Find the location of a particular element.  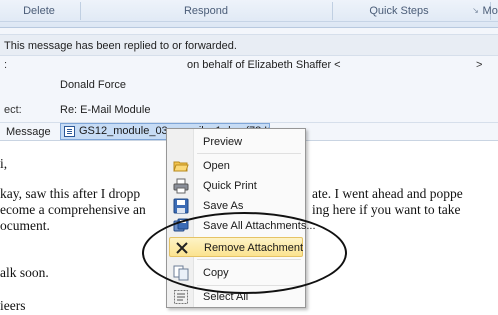

body-line: ecome a comprehensive an is located at coordinates (73, 209).